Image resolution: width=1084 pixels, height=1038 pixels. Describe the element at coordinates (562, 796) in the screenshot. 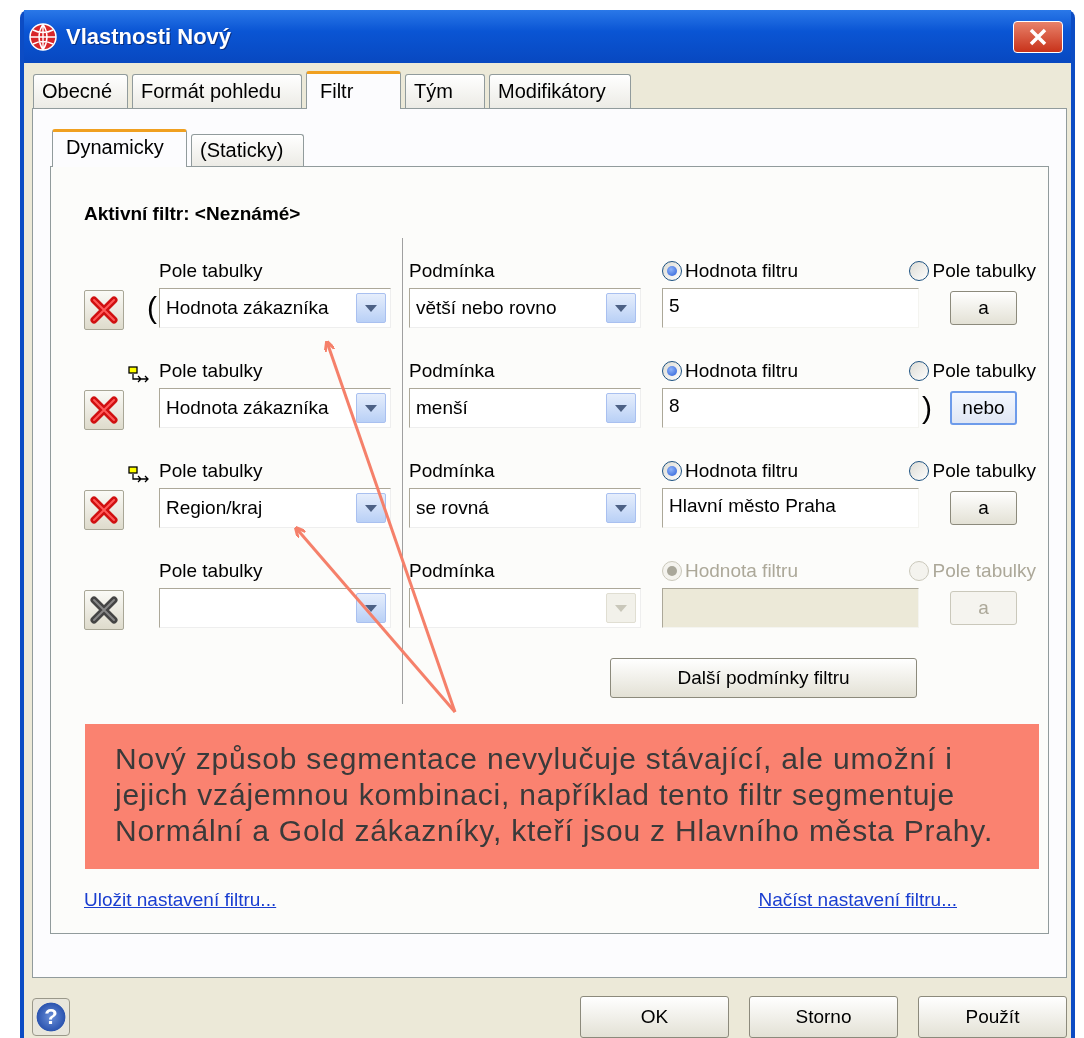

I see `callout-note: Nový způsob segmentace nevylučuje stávající, ale umožní i jejich vzájemnou kombinaci, například tento filtr segmentuje Normální a Gold zákazníky, kteří jsou z Hlavního města Prahy.` at that location.